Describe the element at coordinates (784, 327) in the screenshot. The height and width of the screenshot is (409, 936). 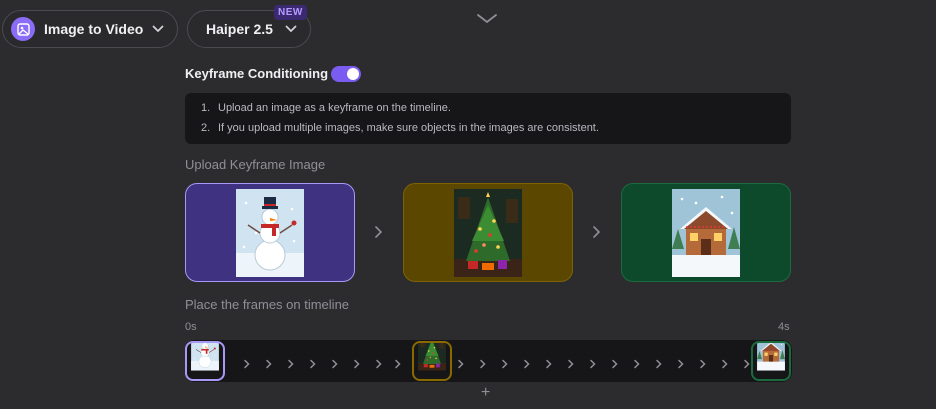
I see `timeline-end-label: 4s` at that location.